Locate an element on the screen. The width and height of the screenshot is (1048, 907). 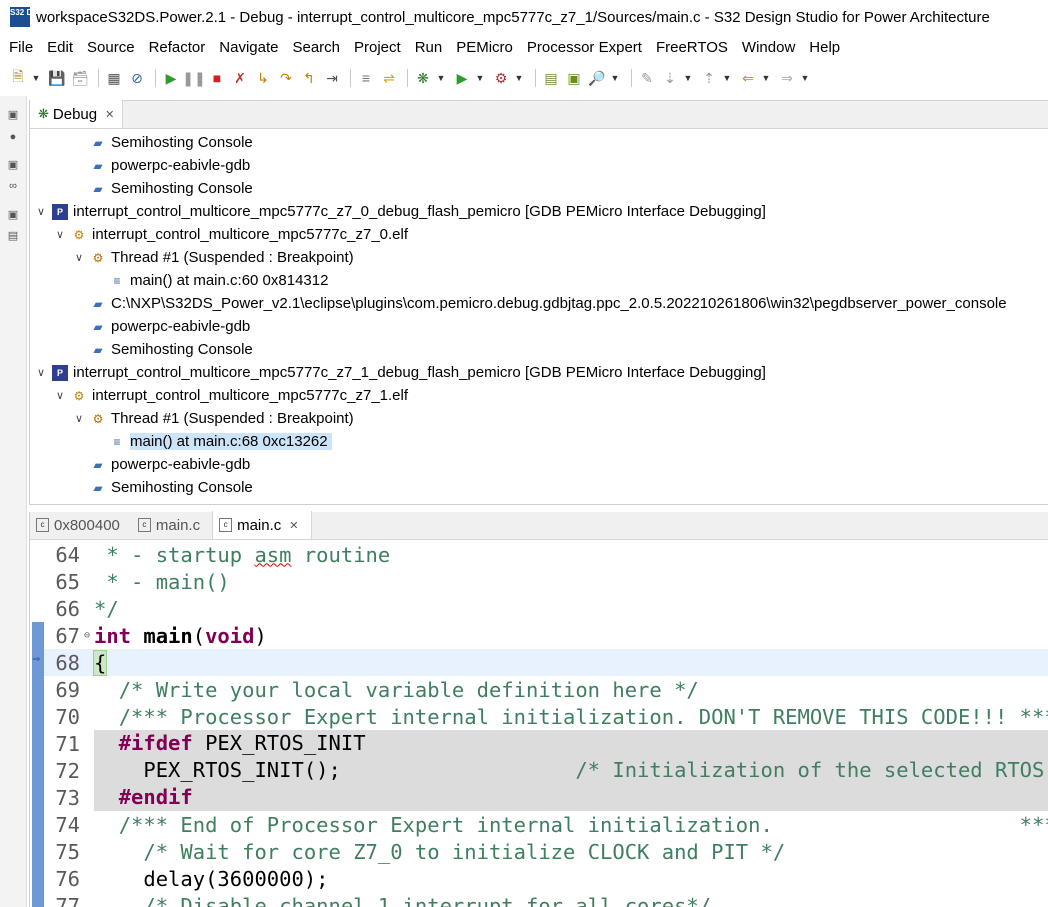
use-step-filters-icon: ⇌ is located at coordinates (389, 78).